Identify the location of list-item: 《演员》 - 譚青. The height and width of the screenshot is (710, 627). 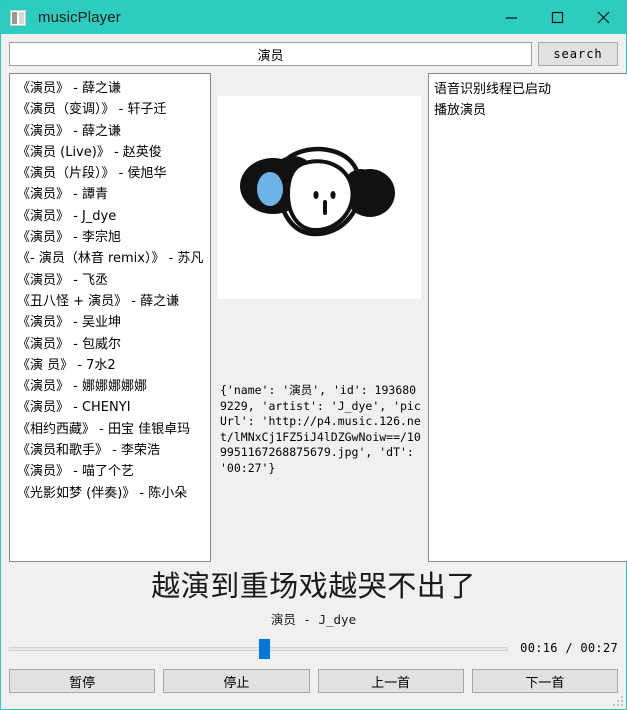
(110, 194).